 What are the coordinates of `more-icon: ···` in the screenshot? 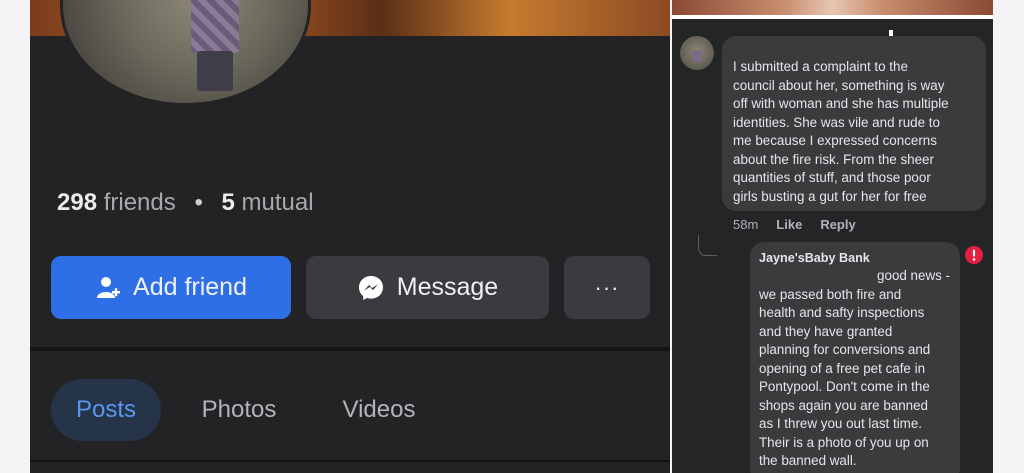 It's located at (607, 287).